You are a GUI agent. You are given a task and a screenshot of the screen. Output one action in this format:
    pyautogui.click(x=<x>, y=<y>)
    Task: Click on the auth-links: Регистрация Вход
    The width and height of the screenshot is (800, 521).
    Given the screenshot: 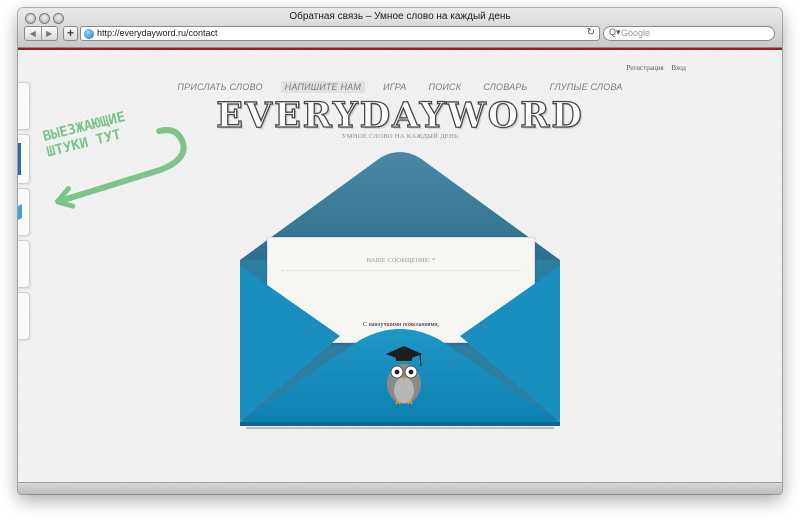 What is the action you would take?
    pyautogui.click(x=653, y=68)
    